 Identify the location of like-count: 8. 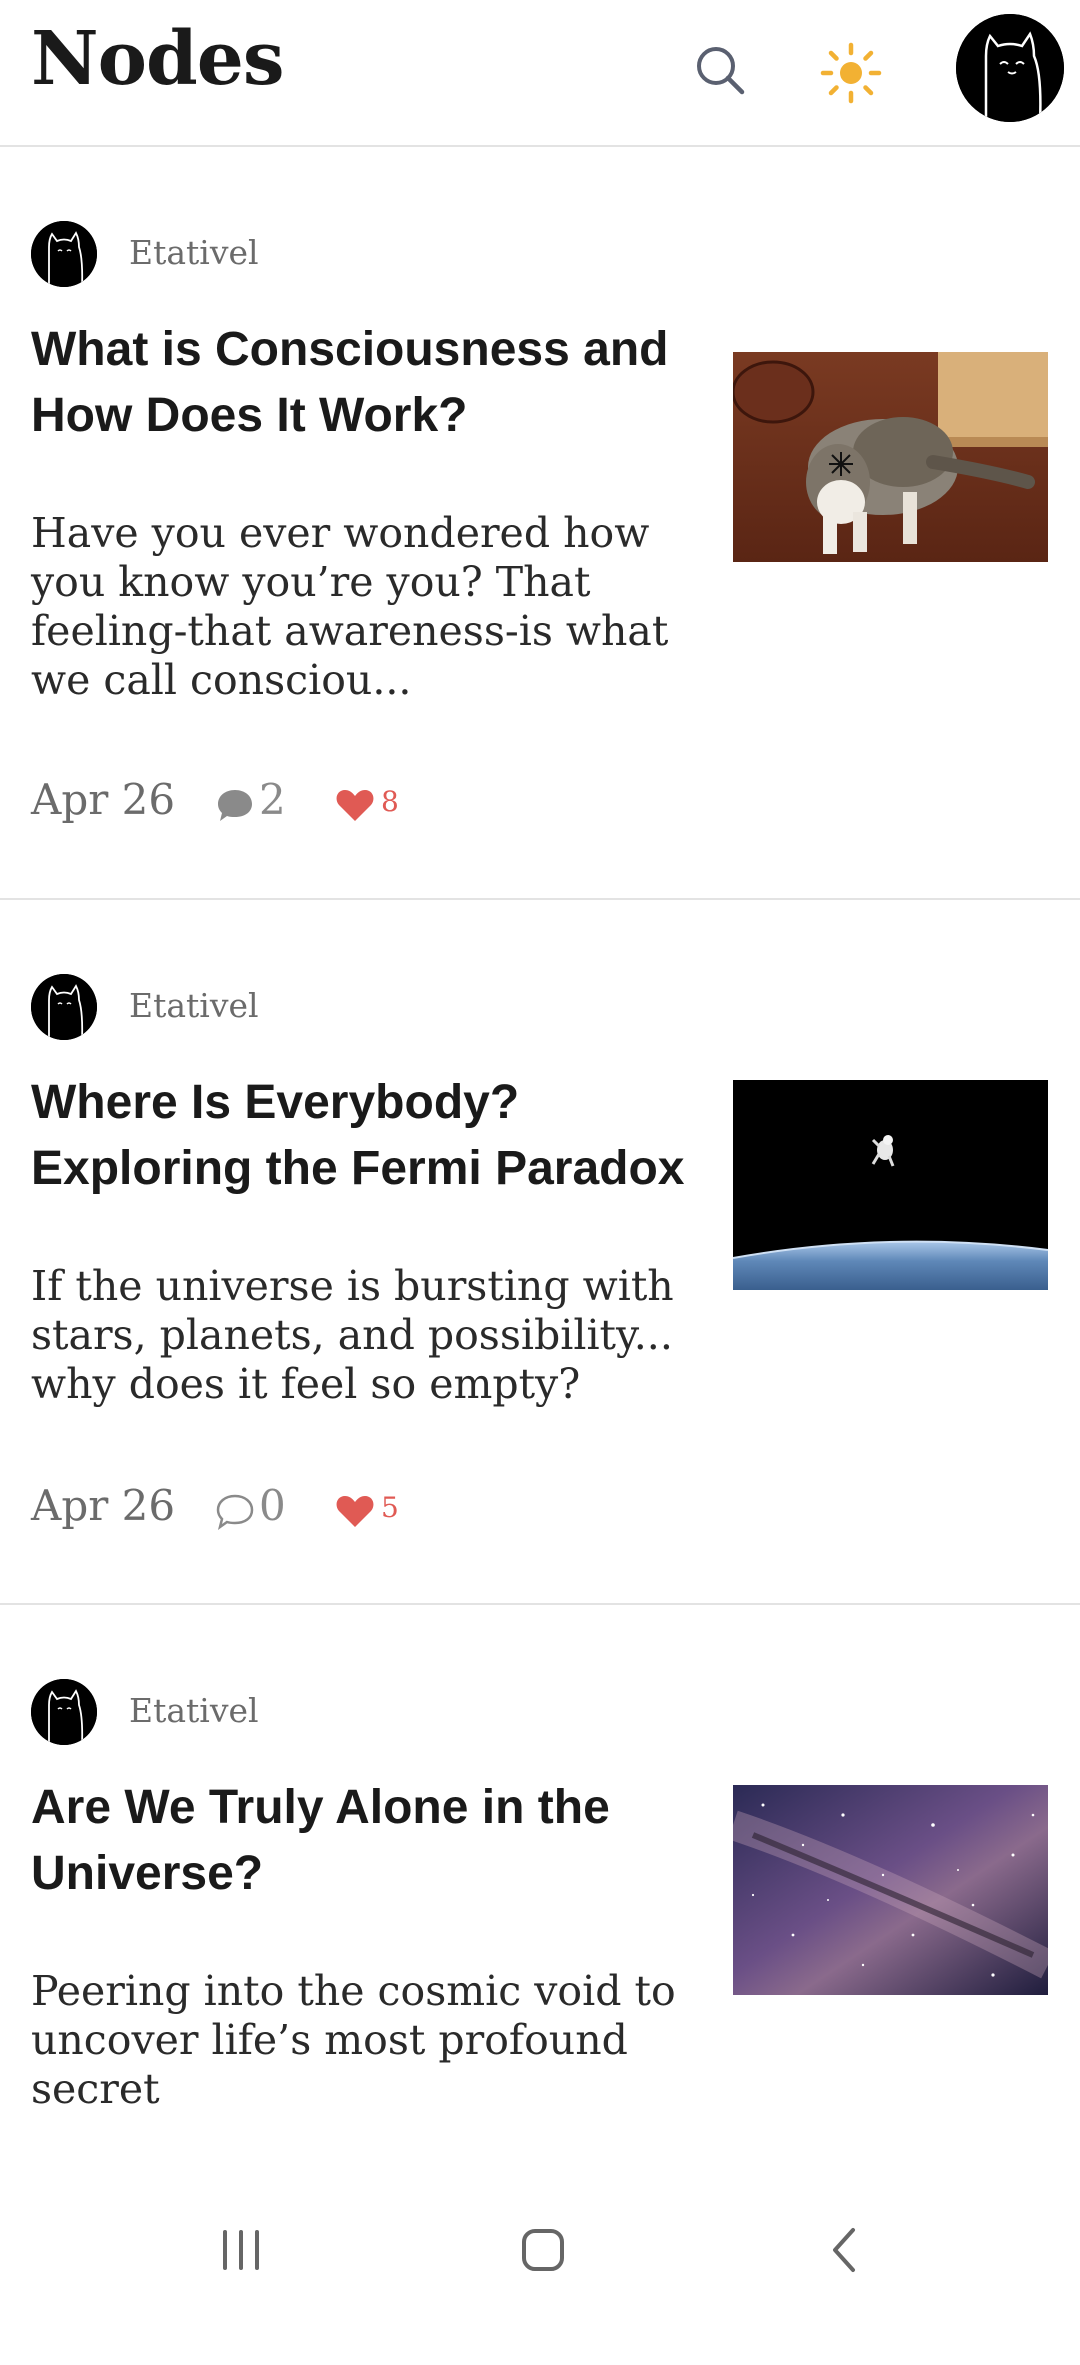
(390, 801).